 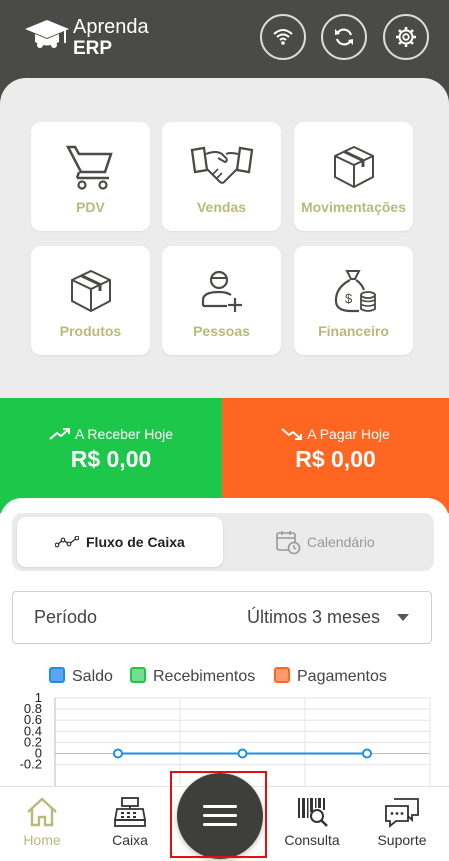 I want to click on view-tabs: Fluxo de Caixa Calendário, so click(x=223, y=542).